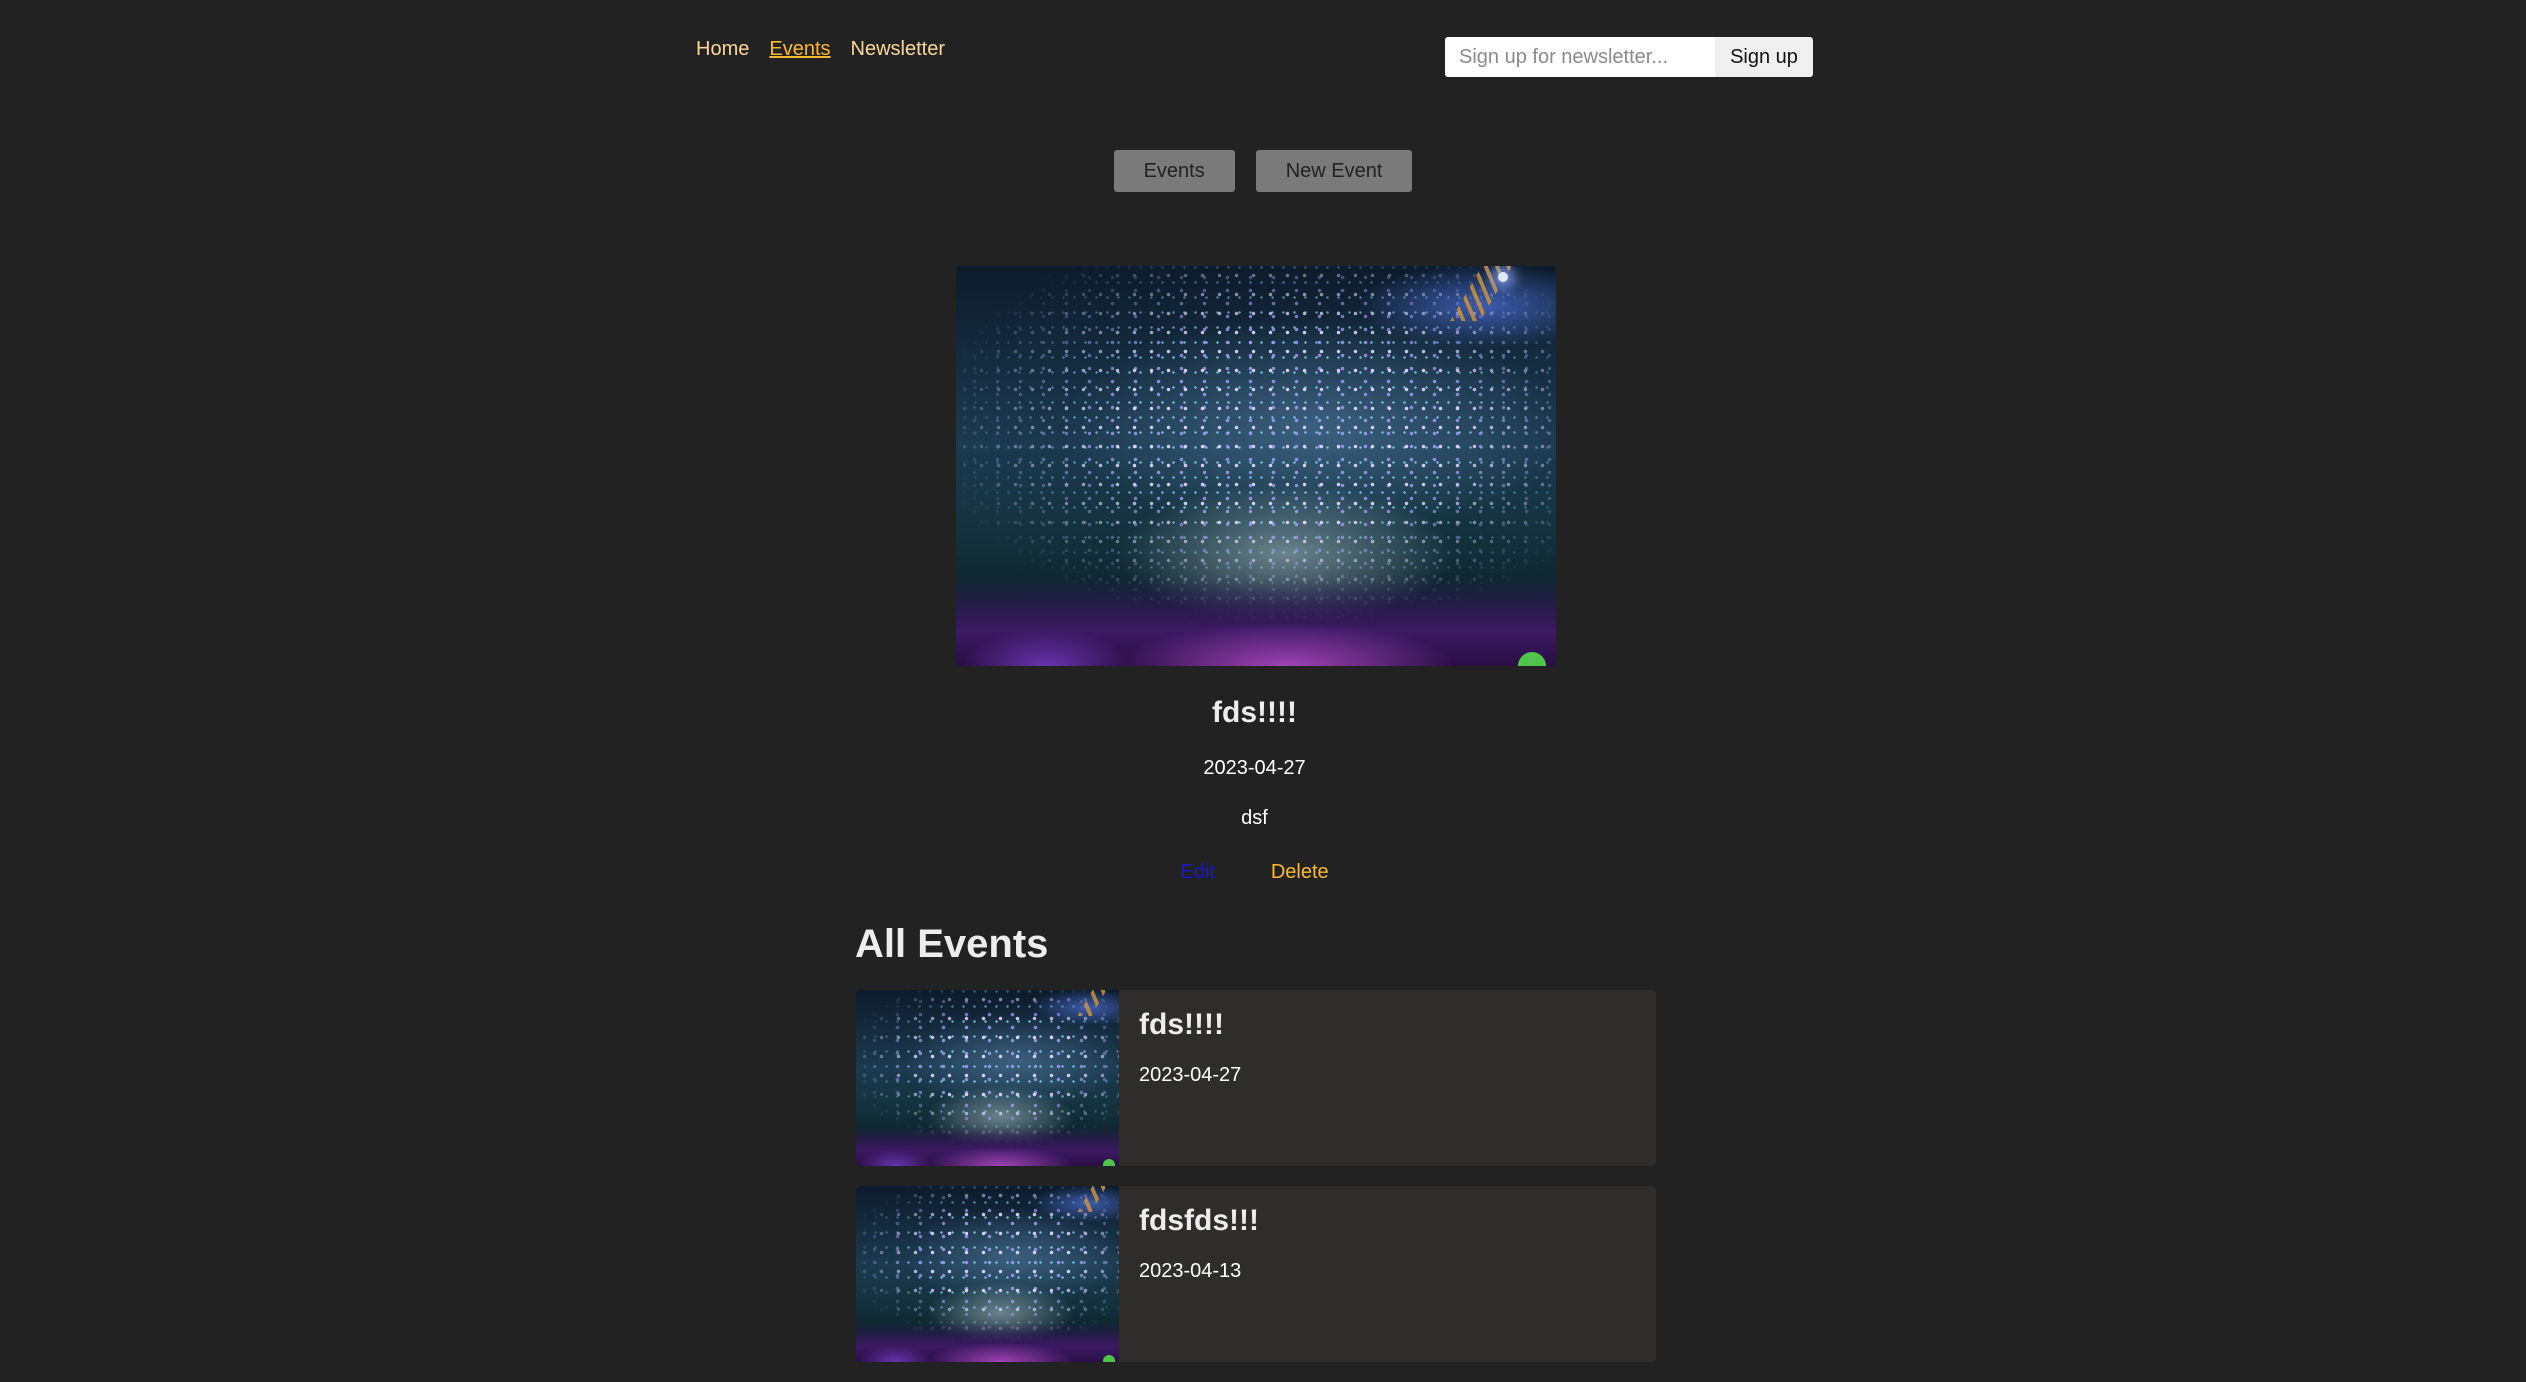 The height and width of the screenshot is (1382, 2526). I want to click on events-list: fds!!!! 2023-04-27 fdsfds!!! 2023-04-13, so click(1256, 1186).